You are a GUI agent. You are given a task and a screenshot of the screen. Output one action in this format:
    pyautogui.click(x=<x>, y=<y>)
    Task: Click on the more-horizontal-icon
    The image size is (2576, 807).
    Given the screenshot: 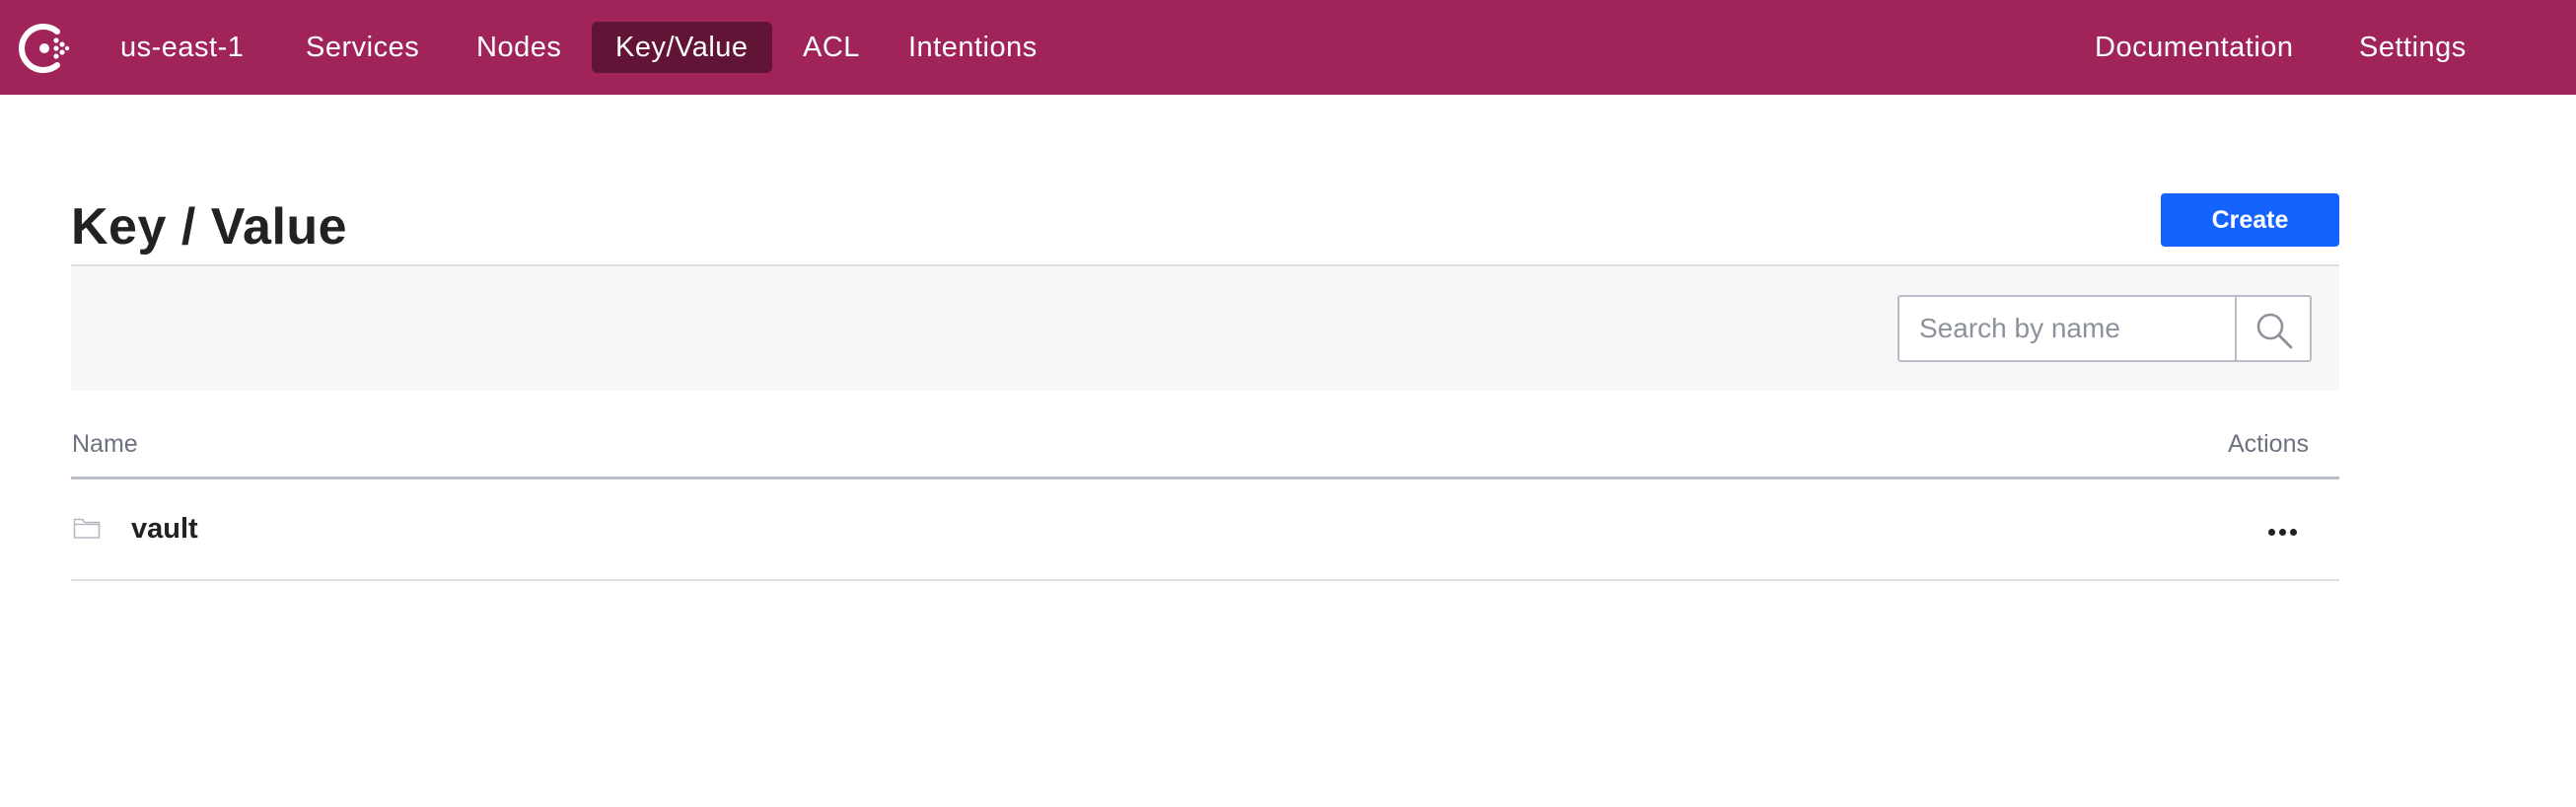 What is the action you would take?
    pyautogui.click(x=2272, y=532)
    